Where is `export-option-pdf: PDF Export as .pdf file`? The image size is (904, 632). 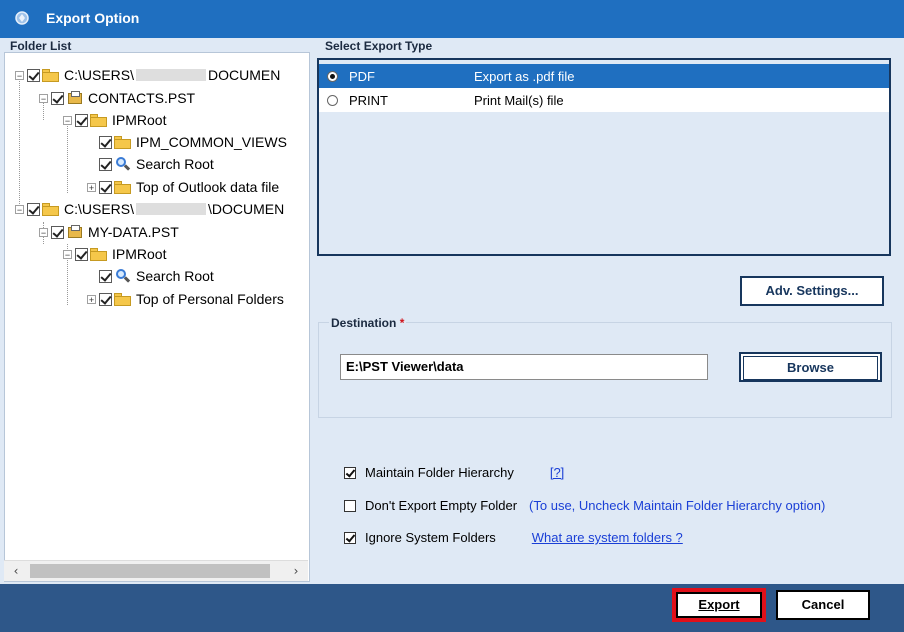 export-option-pdf: PDF Export as .pdf file is located at coordinates (604, 76).